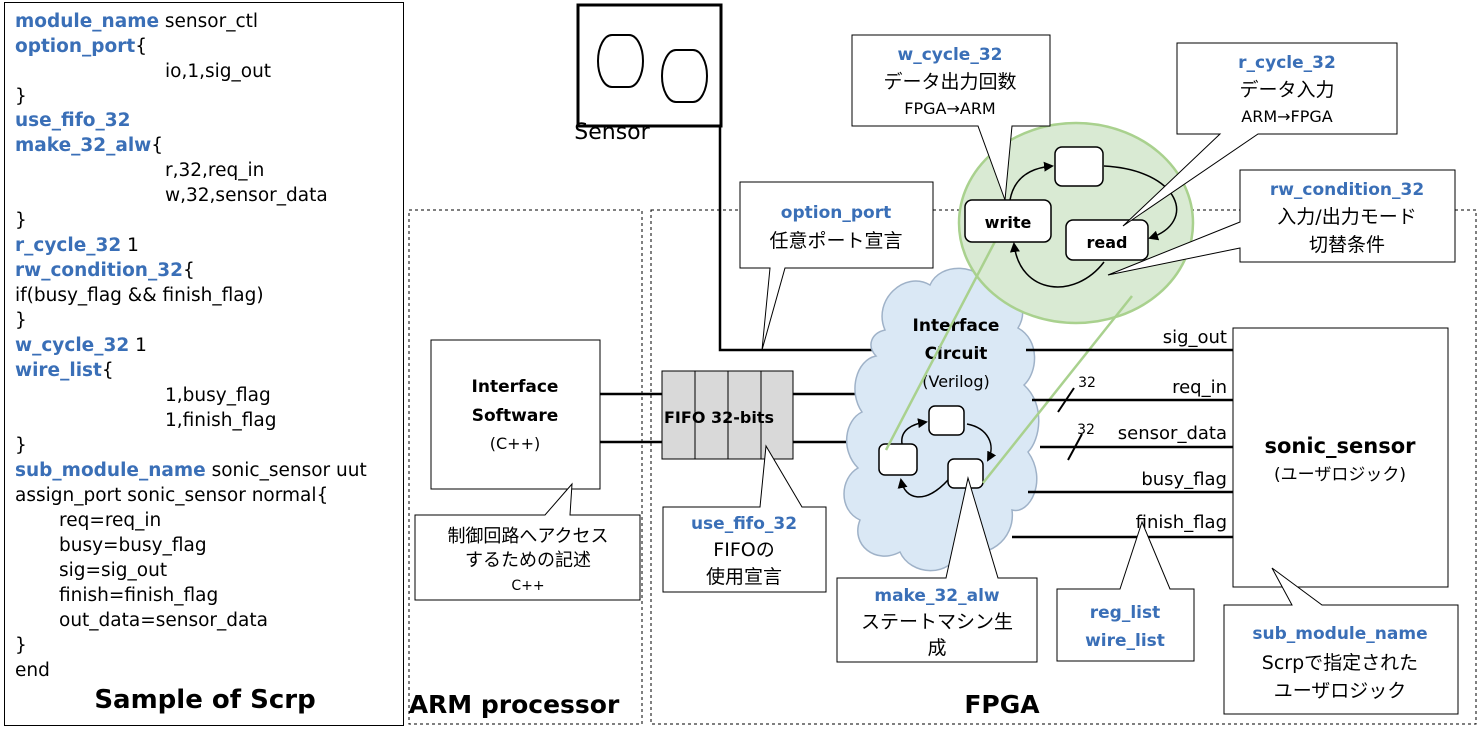 This screenshot has height=744, width=1477. I want to click on code-line: assign_port sonic_sensor normal{, so click(172, 495).